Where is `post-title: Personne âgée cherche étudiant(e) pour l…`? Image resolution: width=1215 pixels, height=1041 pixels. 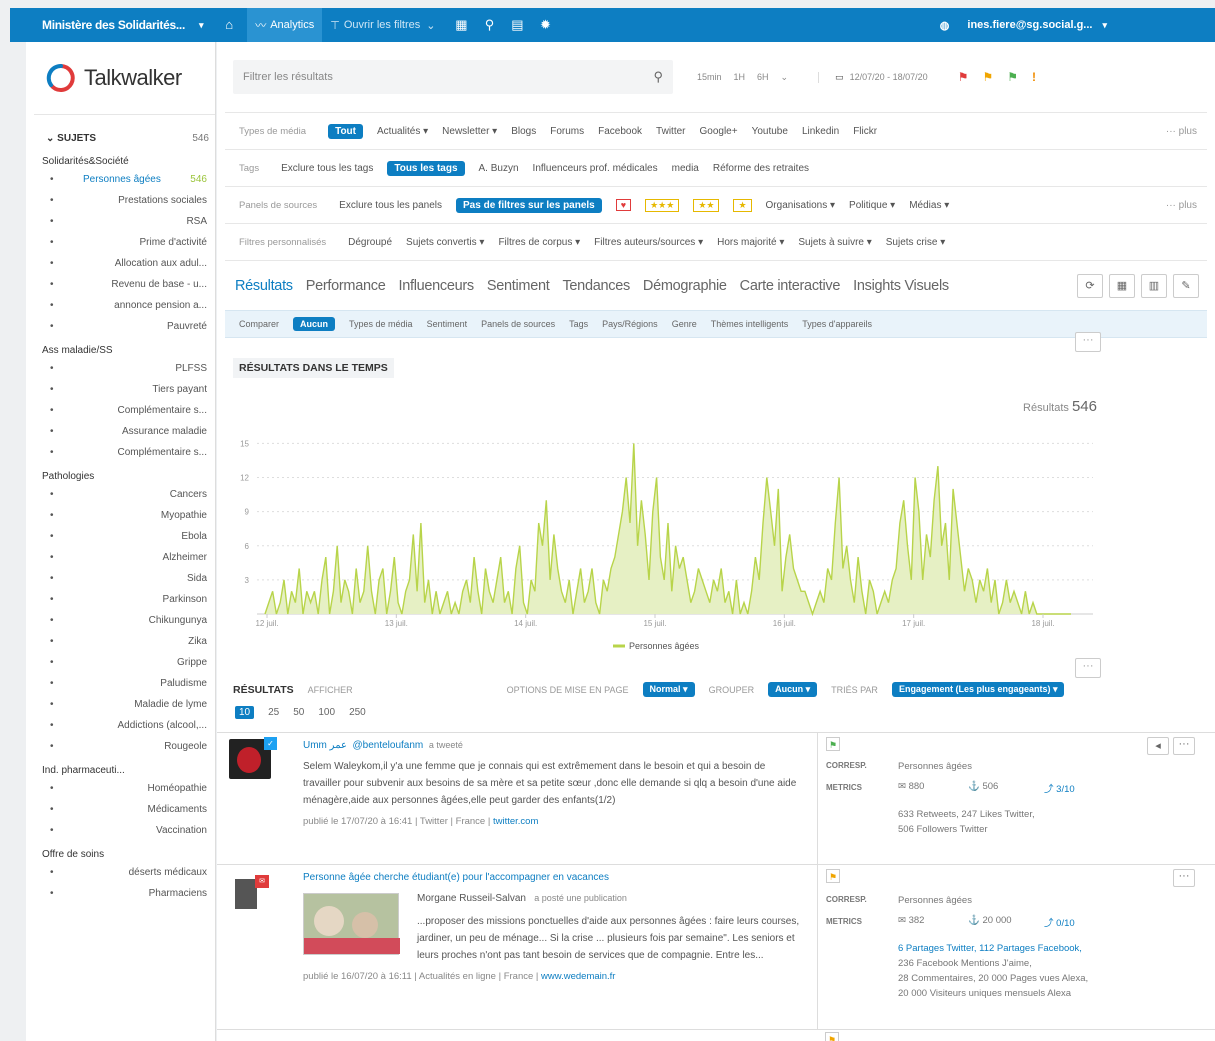 post-title: Personne âgée cherche étudiant(e) pour l… is located at coordinates (558, 877).